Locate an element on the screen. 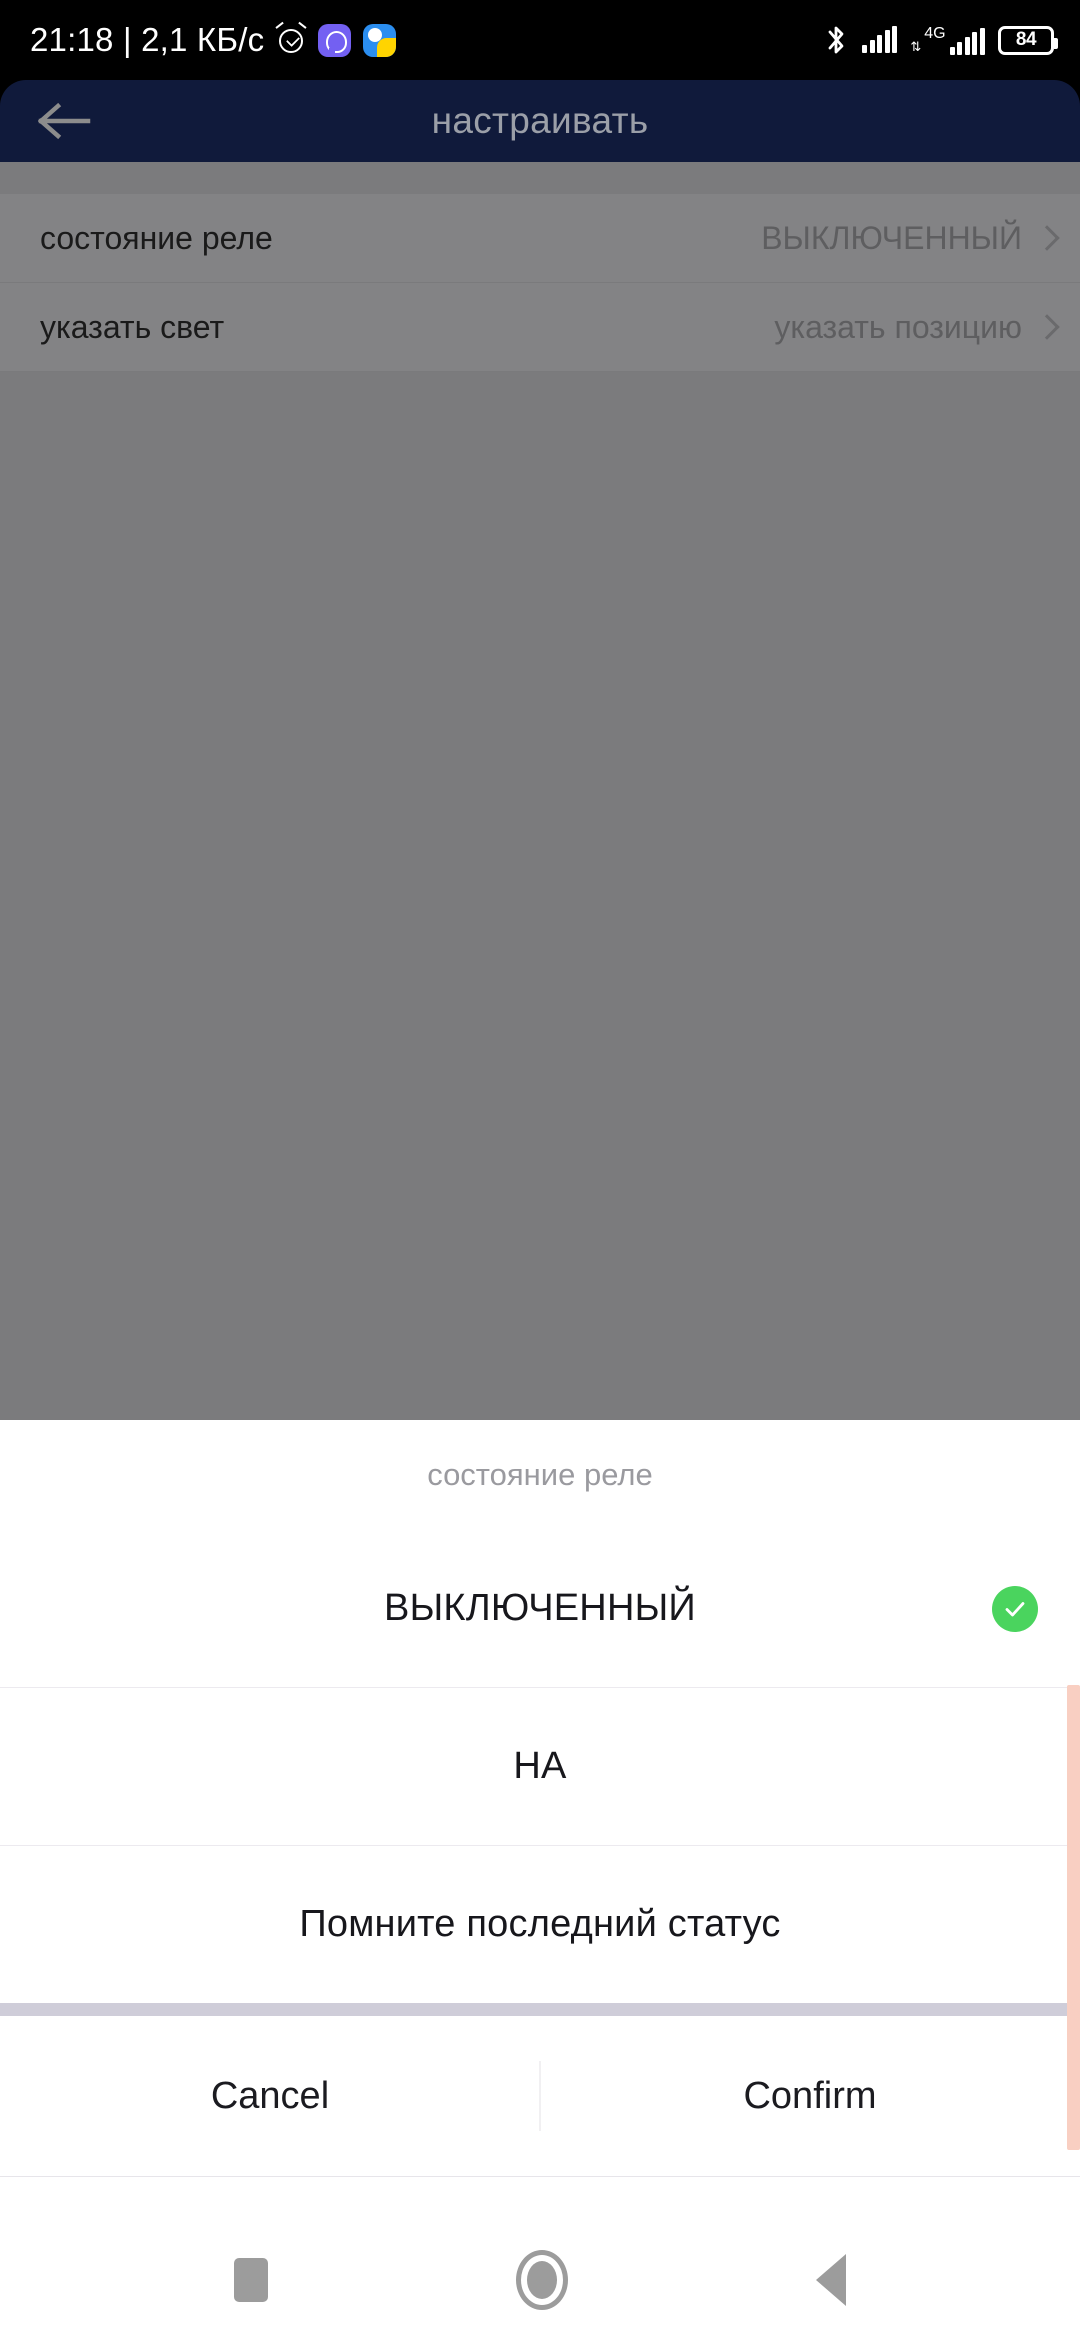 This screenshot has height=2340, width=1080. option-item-on: НА is located at coordinates (540, 1766).